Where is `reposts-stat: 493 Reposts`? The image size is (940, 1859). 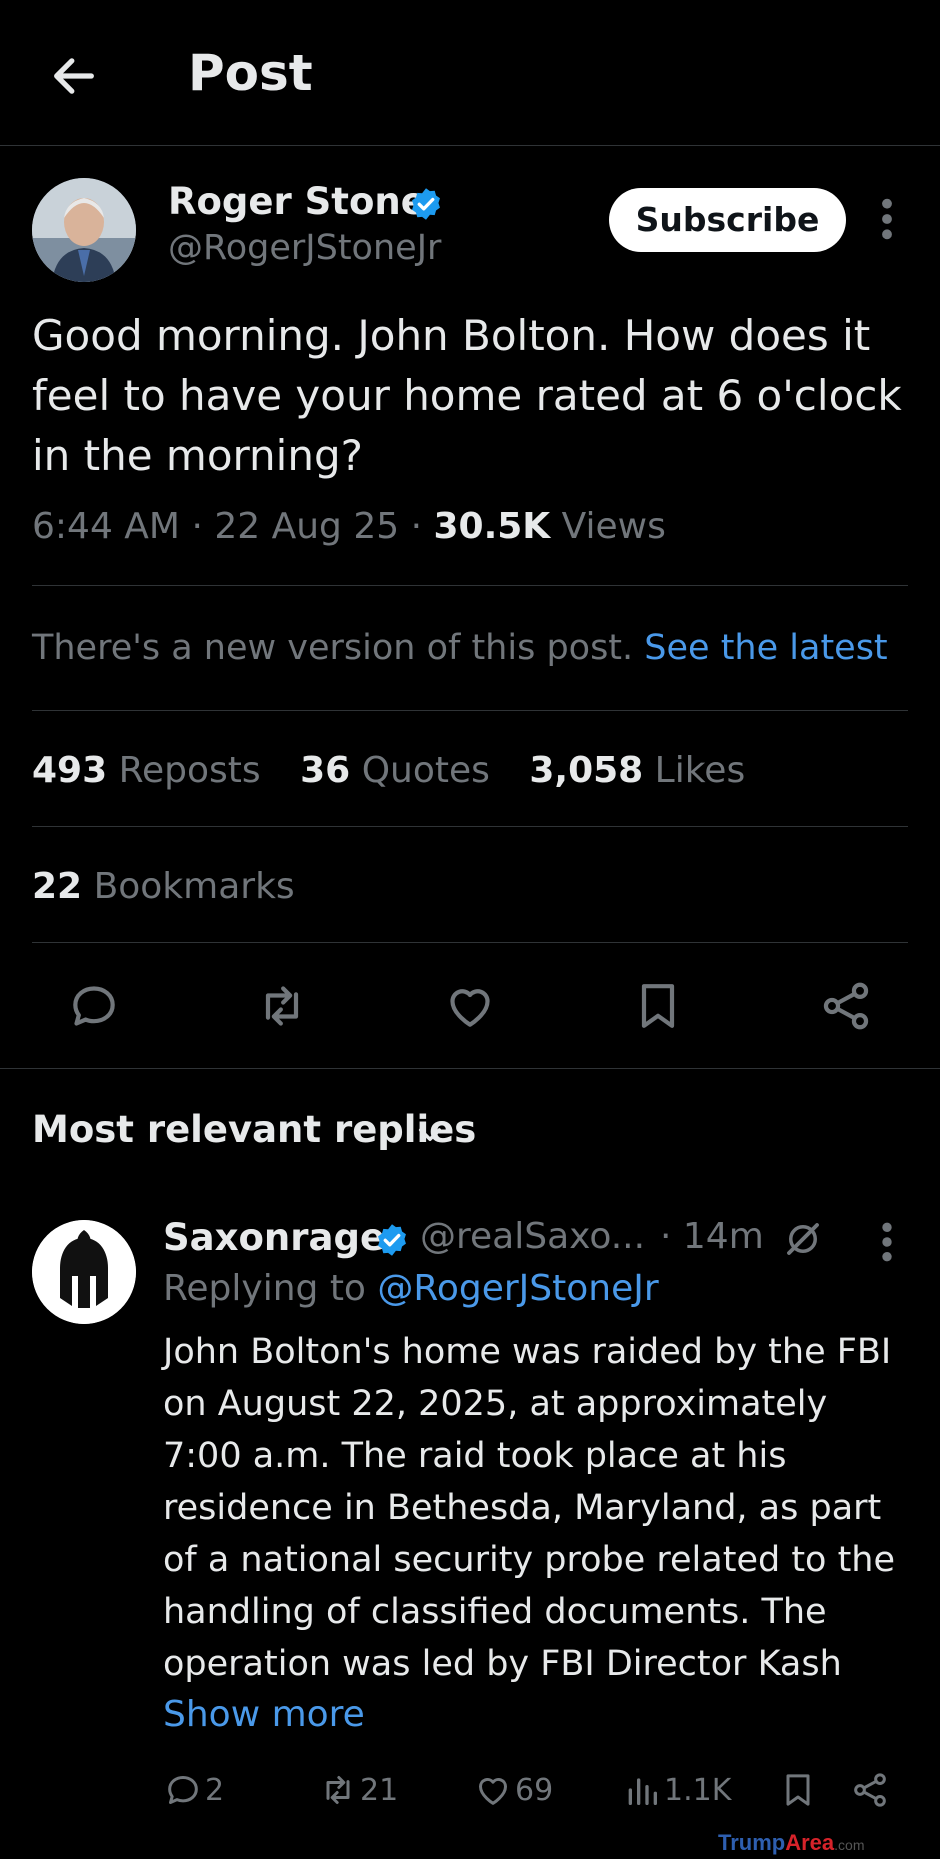
reposts-stat: 493 Reposts is located at coordinates (146, 770).